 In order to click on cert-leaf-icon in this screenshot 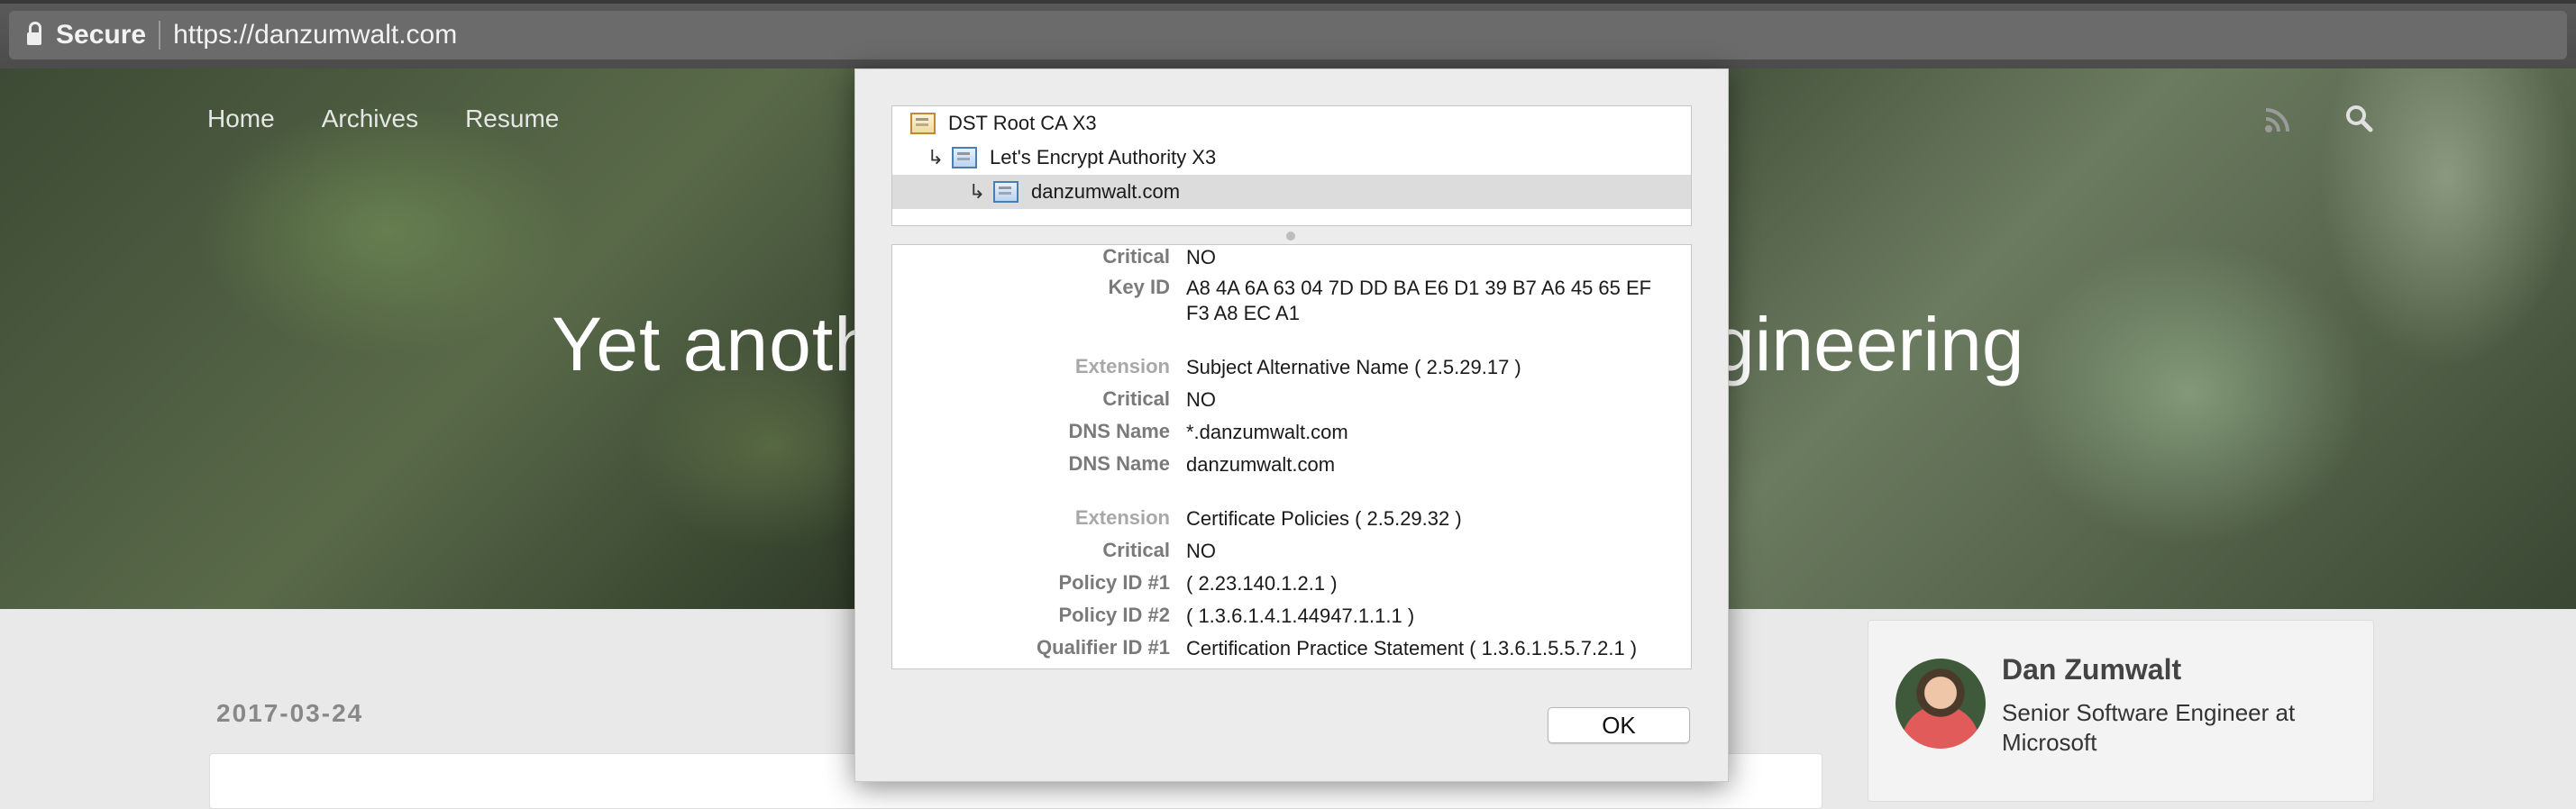, I will do `click(1006, 192)`.